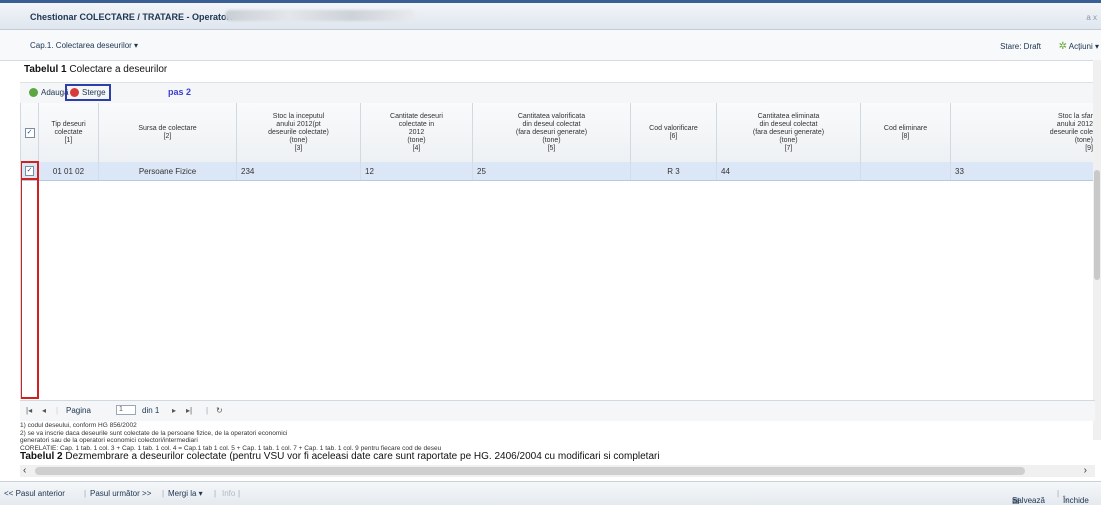 This screenshot has width=1101, height=505. Describe the element at coordinates (1085, 470) in the screenshot. I see `scroll-right-icon: ›` at that location.